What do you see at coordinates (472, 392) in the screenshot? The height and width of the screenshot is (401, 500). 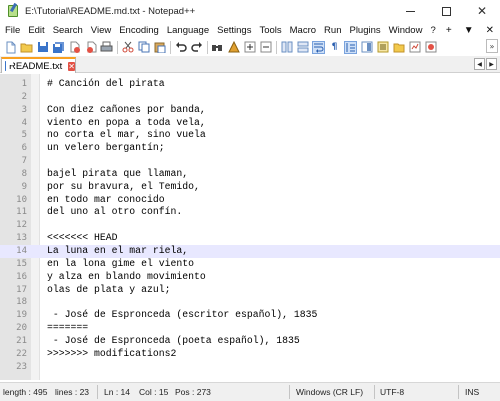 I see `status-insert-mode: INS` at bounding box center [472, 392].